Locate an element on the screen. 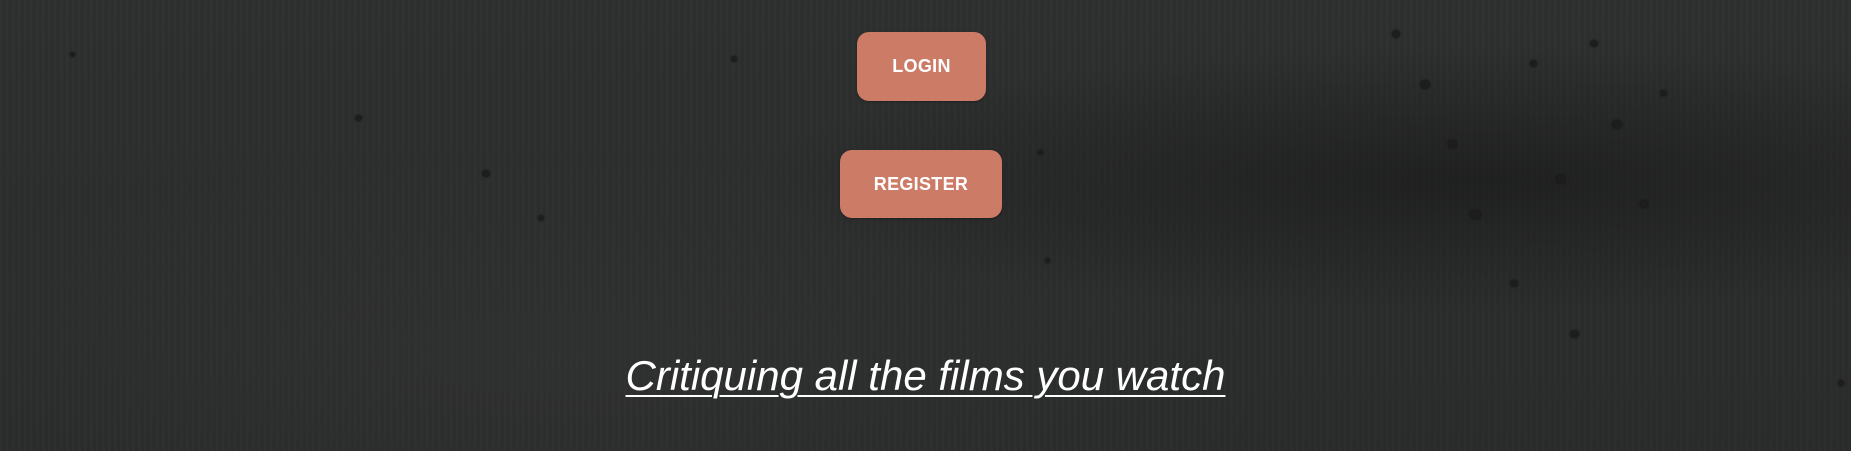  register-button: REGISTER is located at coordinates (921, 184).